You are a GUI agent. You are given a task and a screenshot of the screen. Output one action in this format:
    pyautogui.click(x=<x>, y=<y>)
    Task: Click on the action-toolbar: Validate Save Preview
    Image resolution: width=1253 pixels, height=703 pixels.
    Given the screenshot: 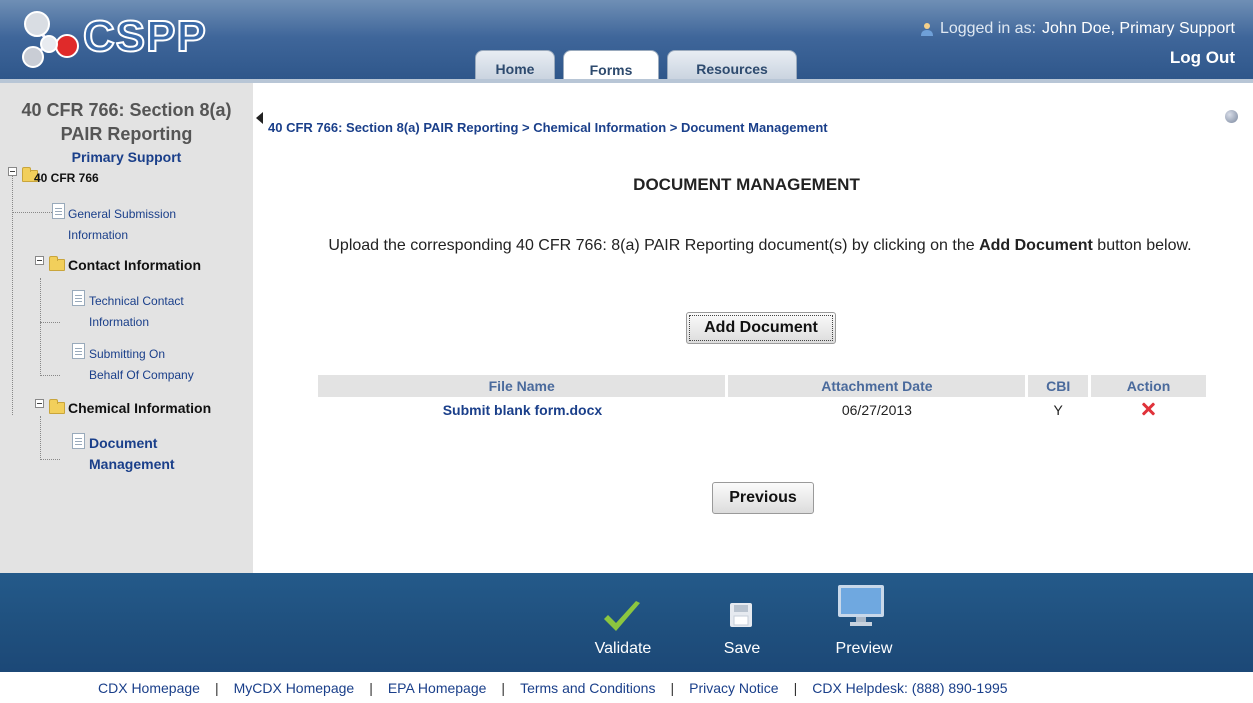 What is the action you would take?
    pyautogui.click(x=626, y=622)
    